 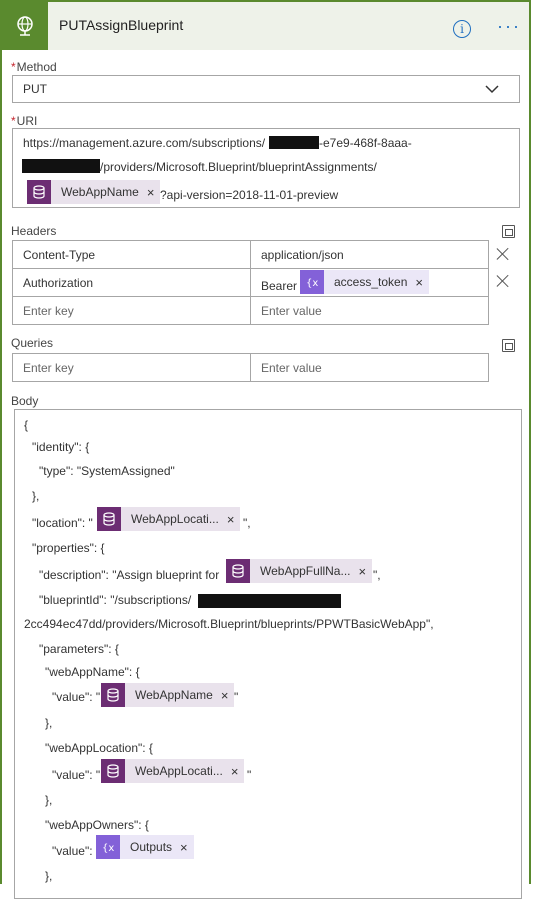 What do you see at coordinates (131, 367) in the screenshot?
I see `query-key-input: Enter key` at bounding box center [131, 367].